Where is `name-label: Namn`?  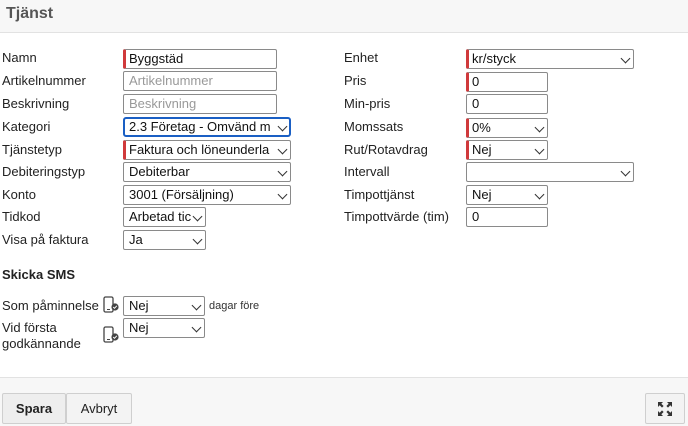
name-label: Namn is located at coordinates (19, 57).